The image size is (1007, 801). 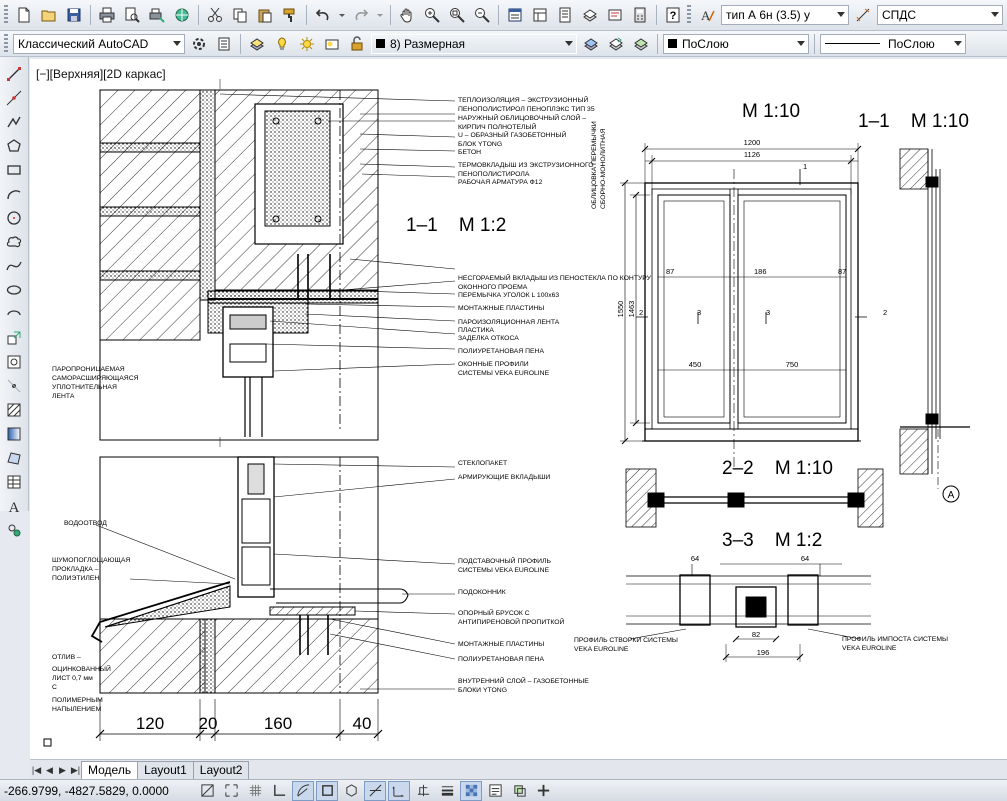 What do you see at coordinates (199, 44) in the screenshot?
I see `workspace-settings-icon` at bounding box center [199, 44].